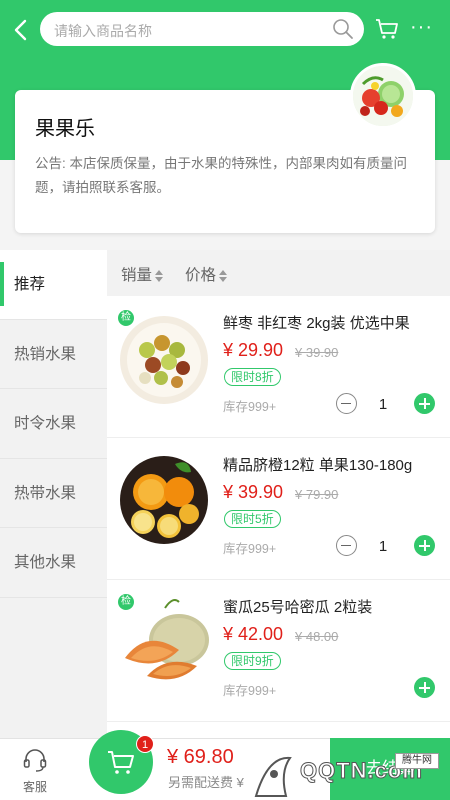 This screenshot has height=800, width=450. I want to click on category-item-hot: 热销水果, so click(53, 354).